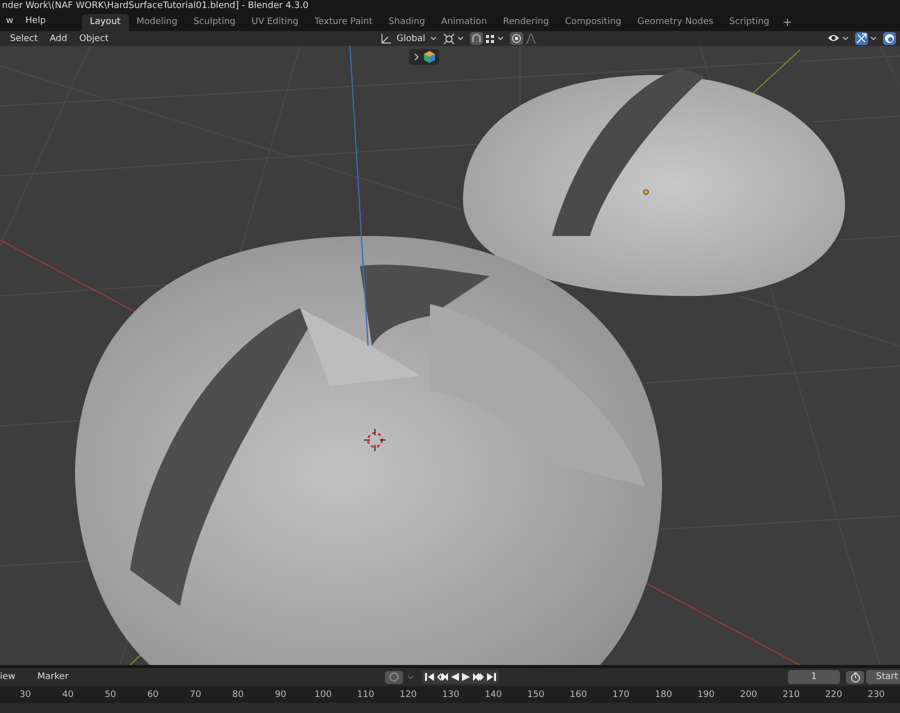  What do you see at coordinates (450, 695) in the screenshot?
I see `frame-number: 130` at bounding box center [450, 695].